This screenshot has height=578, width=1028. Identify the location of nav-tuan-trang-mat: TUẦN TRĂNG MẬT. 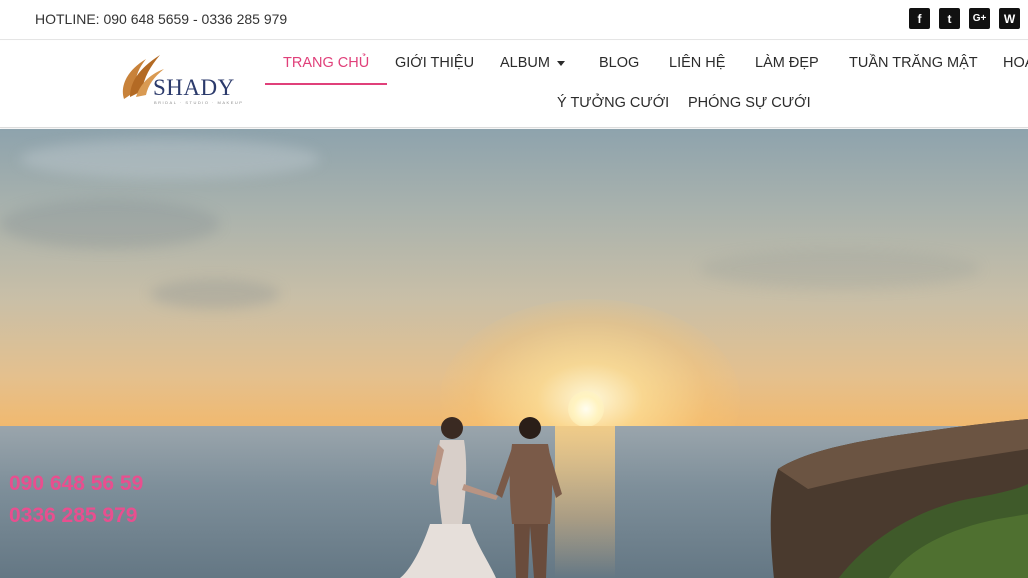
(913, 63).